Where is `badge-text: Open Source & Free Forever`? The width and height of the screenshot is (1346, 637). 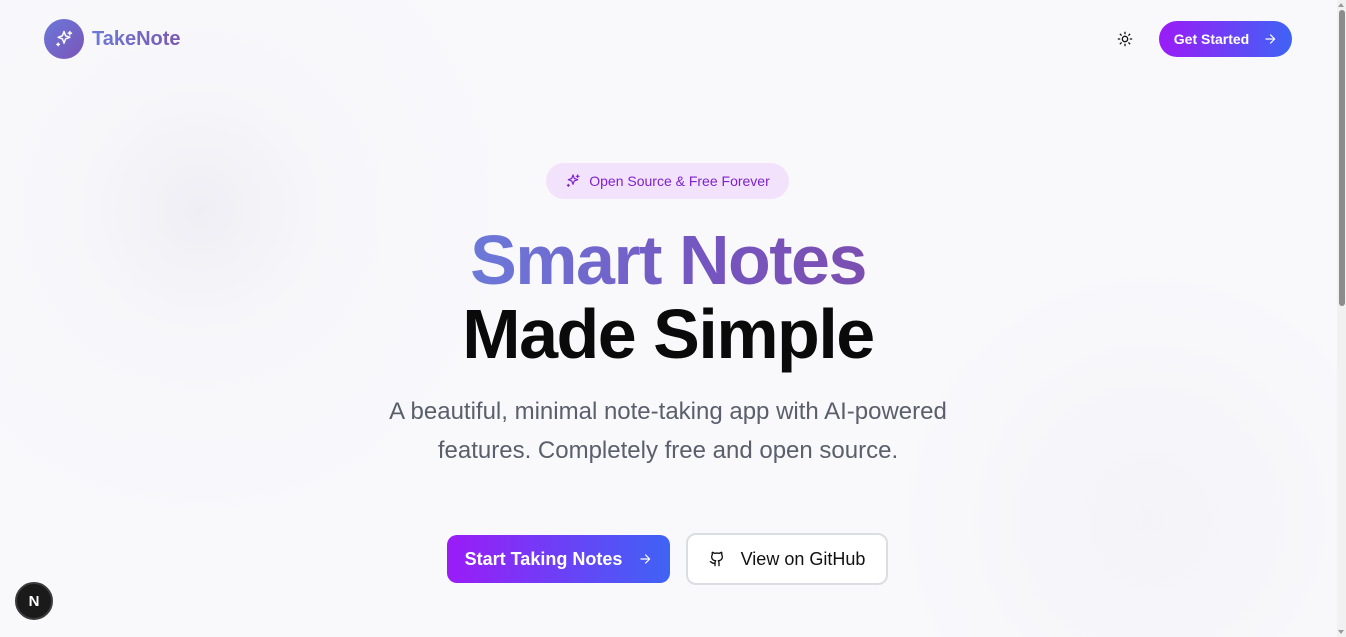 badge-text: Open Source & Free Forever is located at coordinates (679, 181).